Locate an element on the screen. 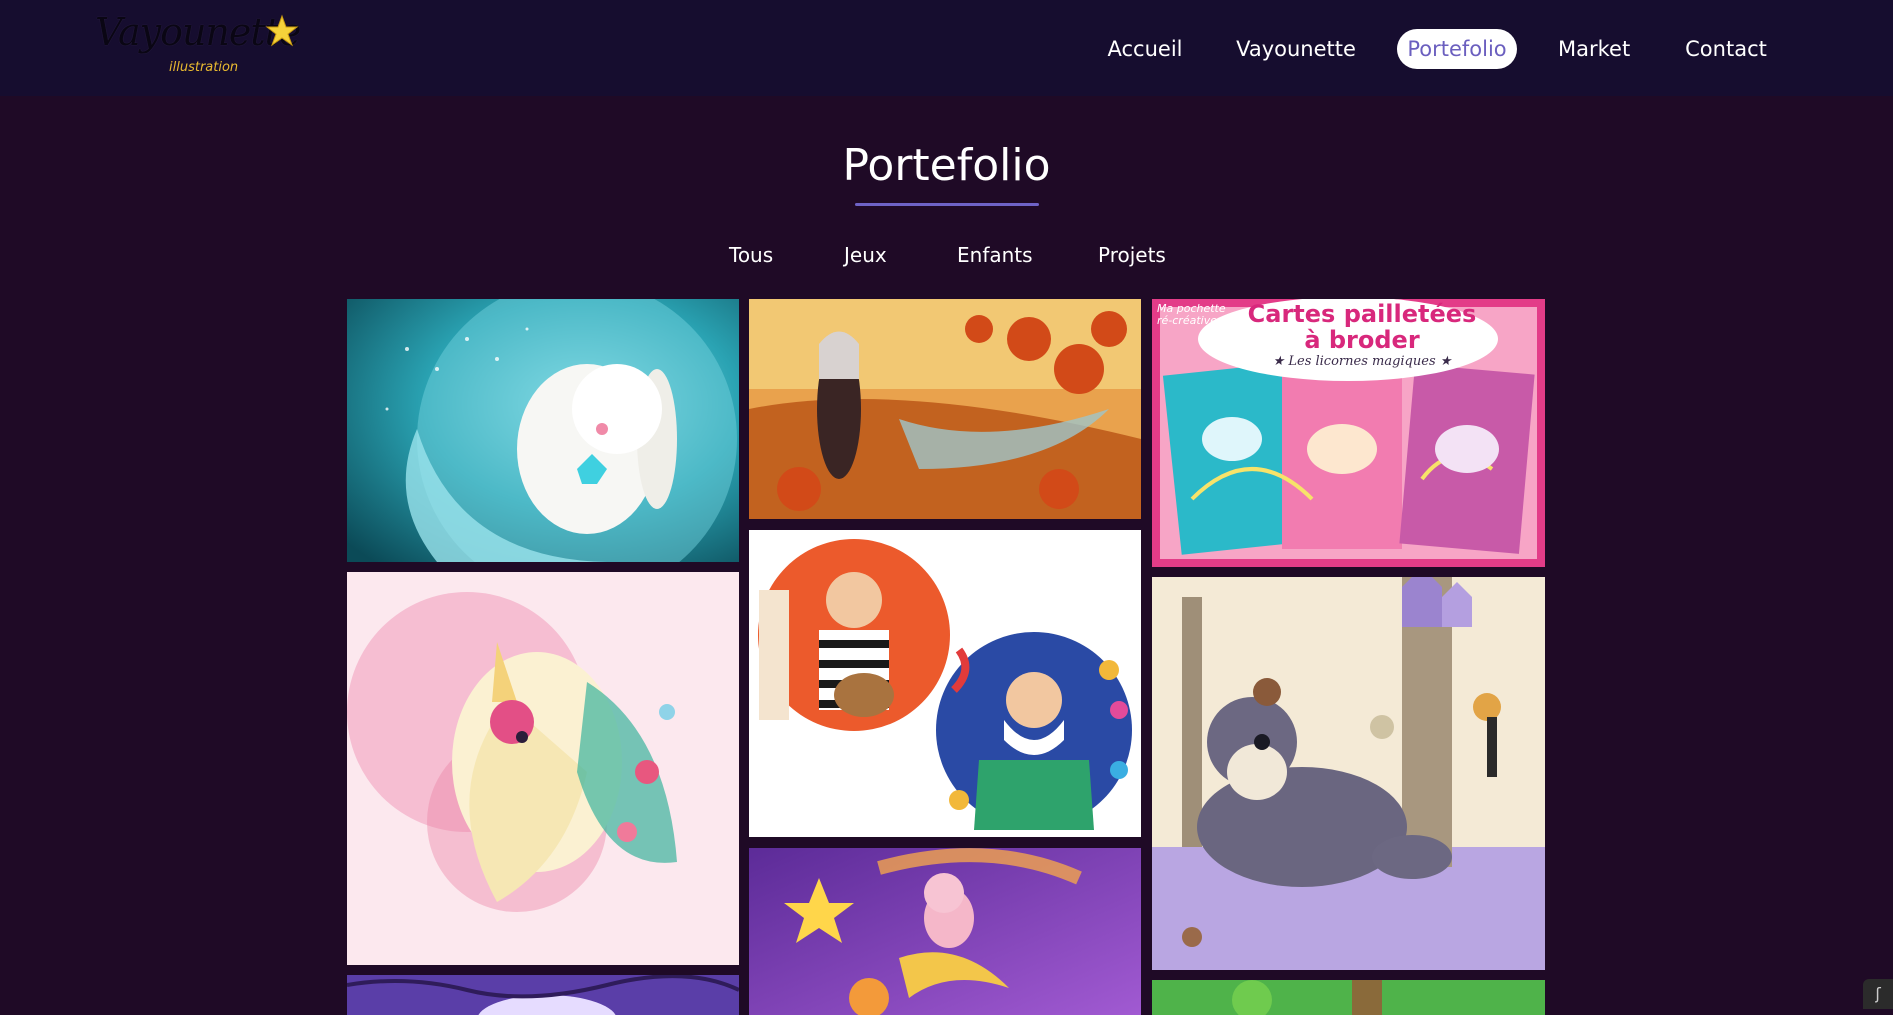 This screenshot has width=1893, height=1015. gallery-item-unicorn is located at coordinates (543, 768).